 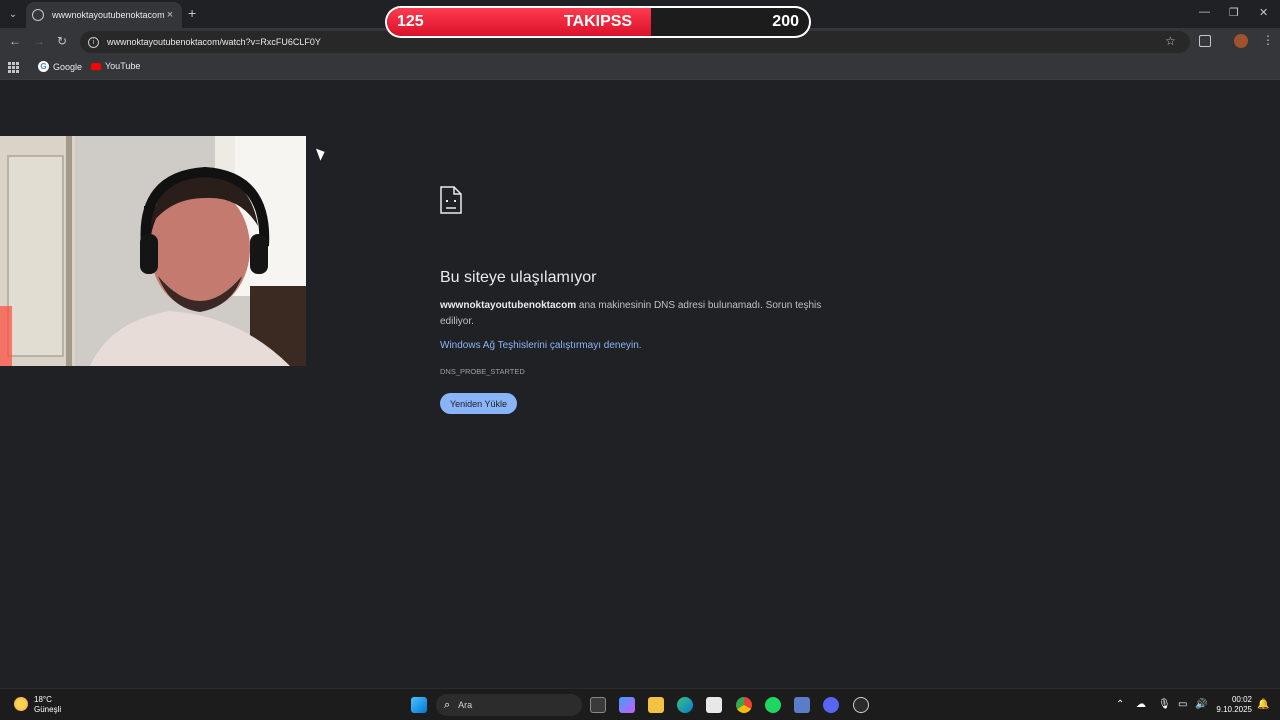 What do you see at coordinates (38, 15) in the screenshot?
I see `globe-icon` at bounding box center [38, 15].